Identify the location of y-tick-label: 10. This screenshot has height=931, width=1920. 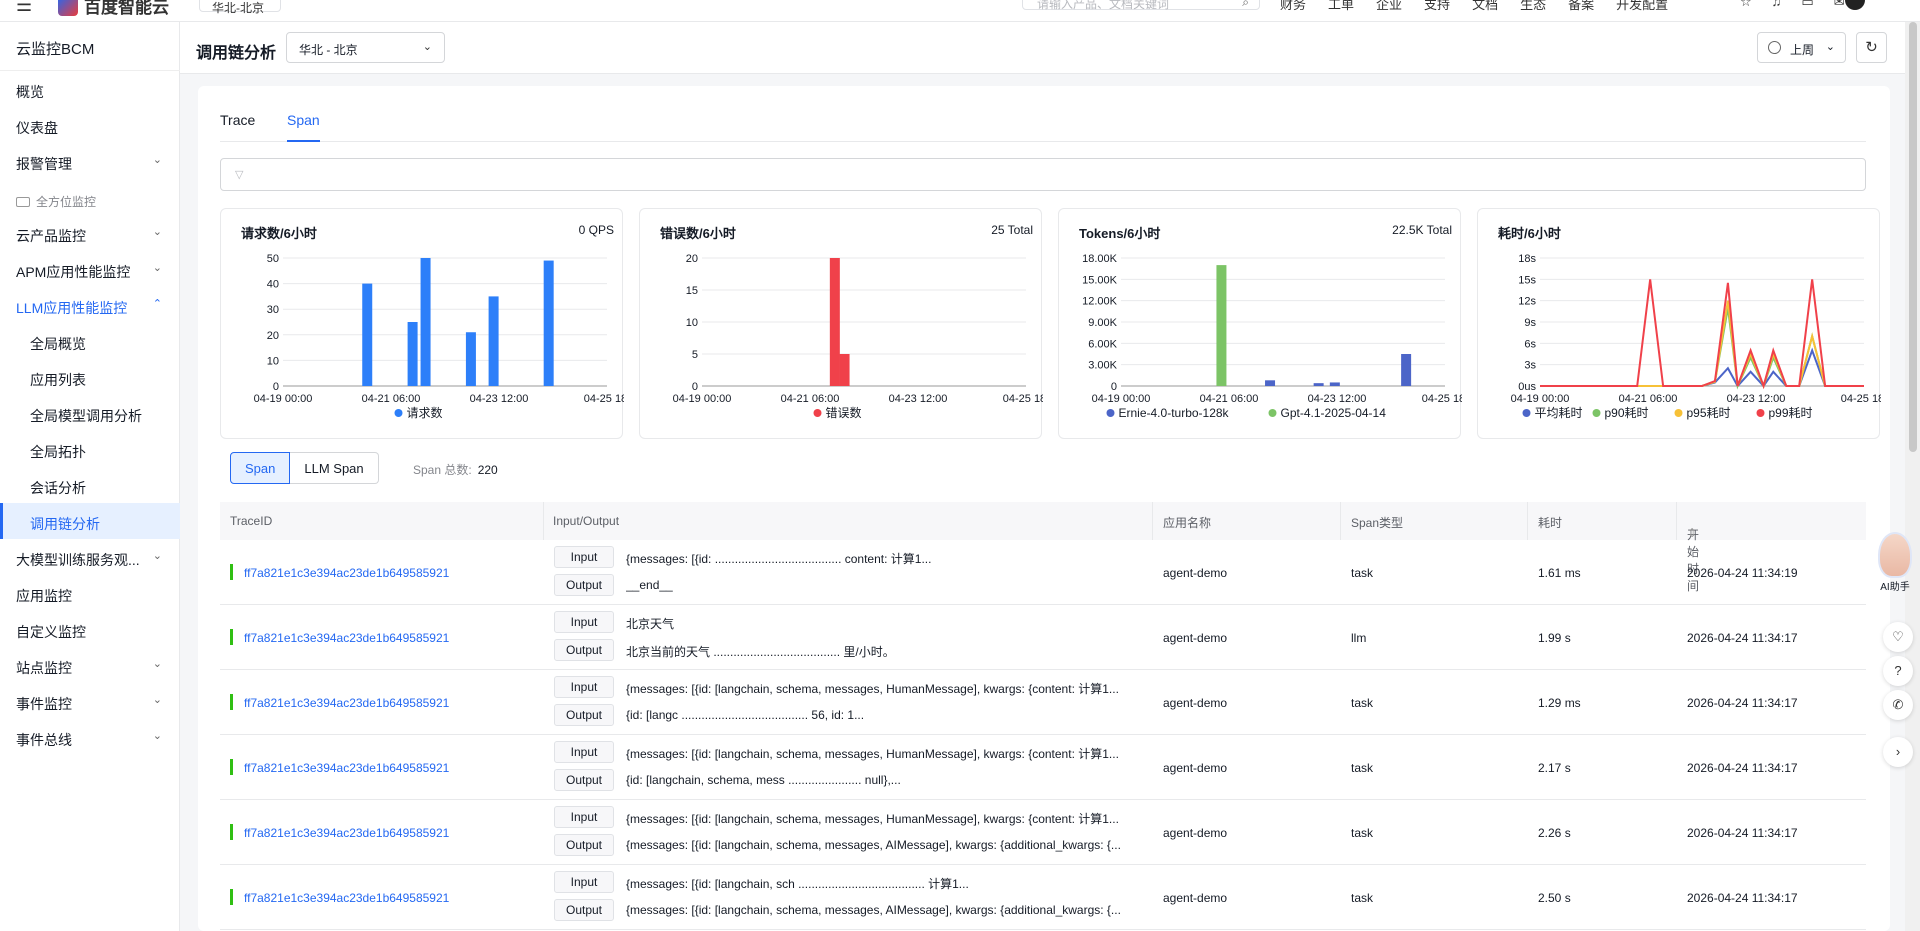
(692, 323).